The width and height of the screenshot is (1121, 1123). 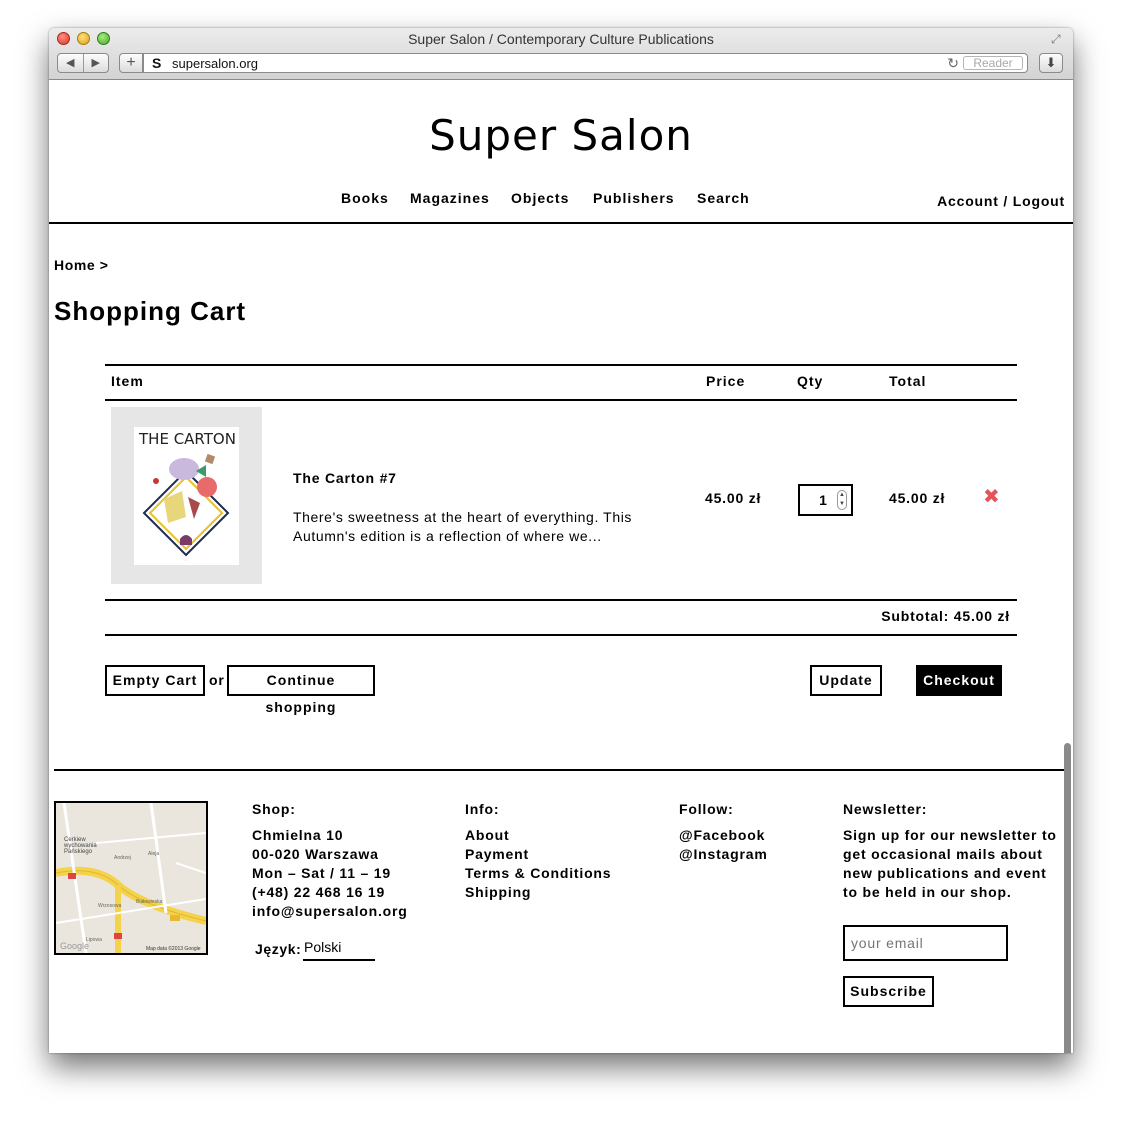 What do you see at coordinates (95, 63) in the screenshot?
I see `forward-icon: ▶` at bounding box center [95, 63].